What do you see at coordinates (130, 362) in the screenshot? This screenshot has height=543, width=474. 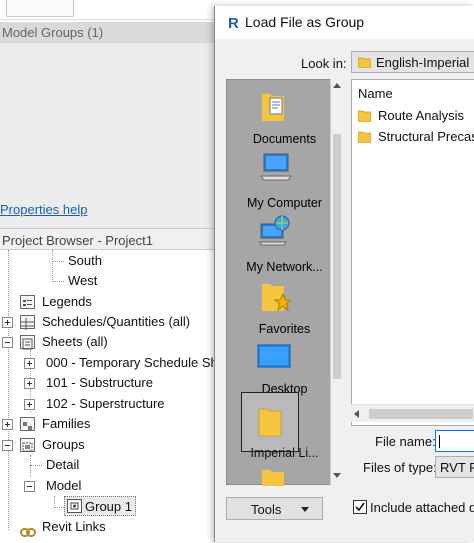 I see `tree-item-label: 000 - Temporary Schedule Sh` at bounding box center [130, 362].